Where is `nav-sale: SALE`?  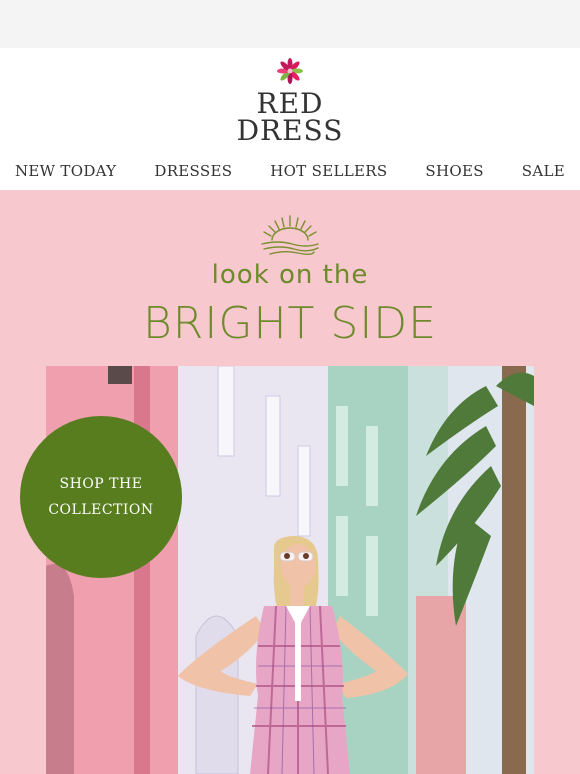 nav-sale: SALE is located at coordinates (541, 171).